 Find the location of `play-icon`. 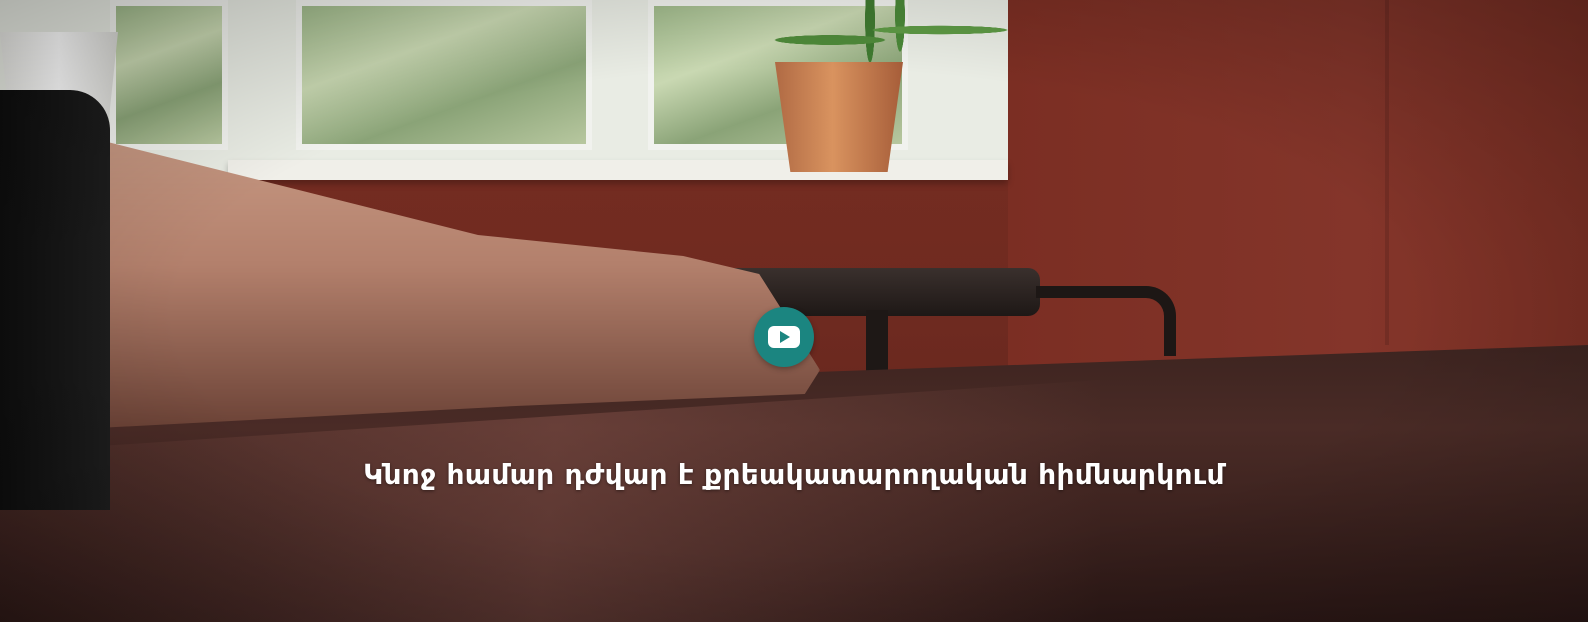

play-icon is located at coordinates (784, 337).